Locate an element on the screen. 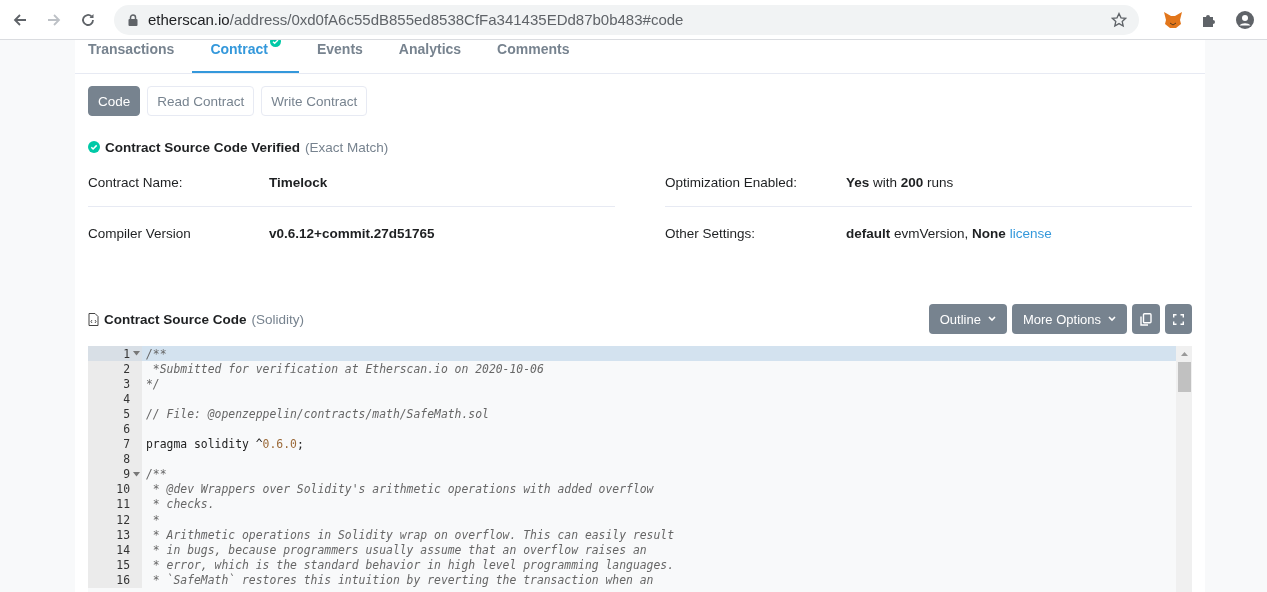 This screenshot has width=1267, height=592. sub-tab: Write Contract is located at coordinates (314, 101).